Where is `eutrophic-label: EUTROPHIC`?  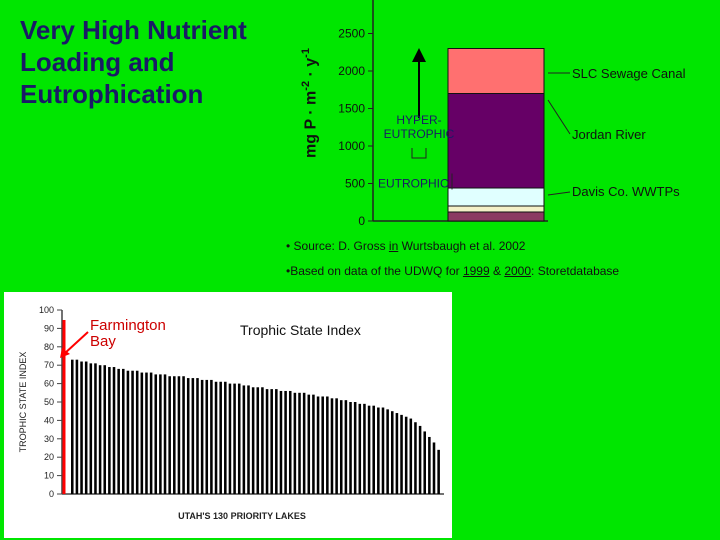
eutrophic-label: EUTROPHIC is located at coordinates (413, 184).